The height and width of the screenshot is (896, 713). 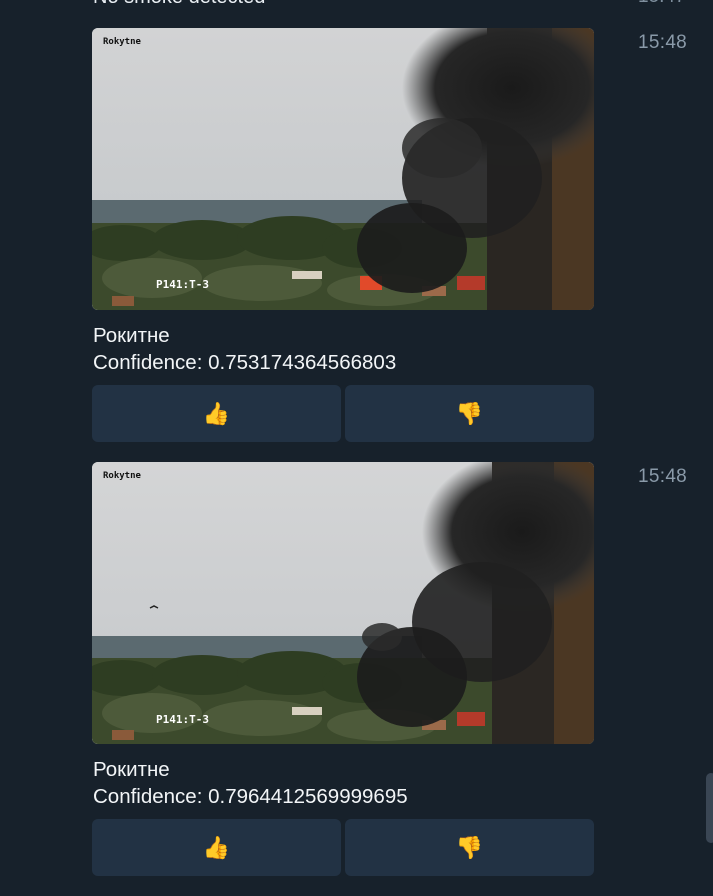 What do you see at coordinates (179, 4) in the screenshot?
I see `previous-message-text: No smoke detected` at bounding box center [179, 4].